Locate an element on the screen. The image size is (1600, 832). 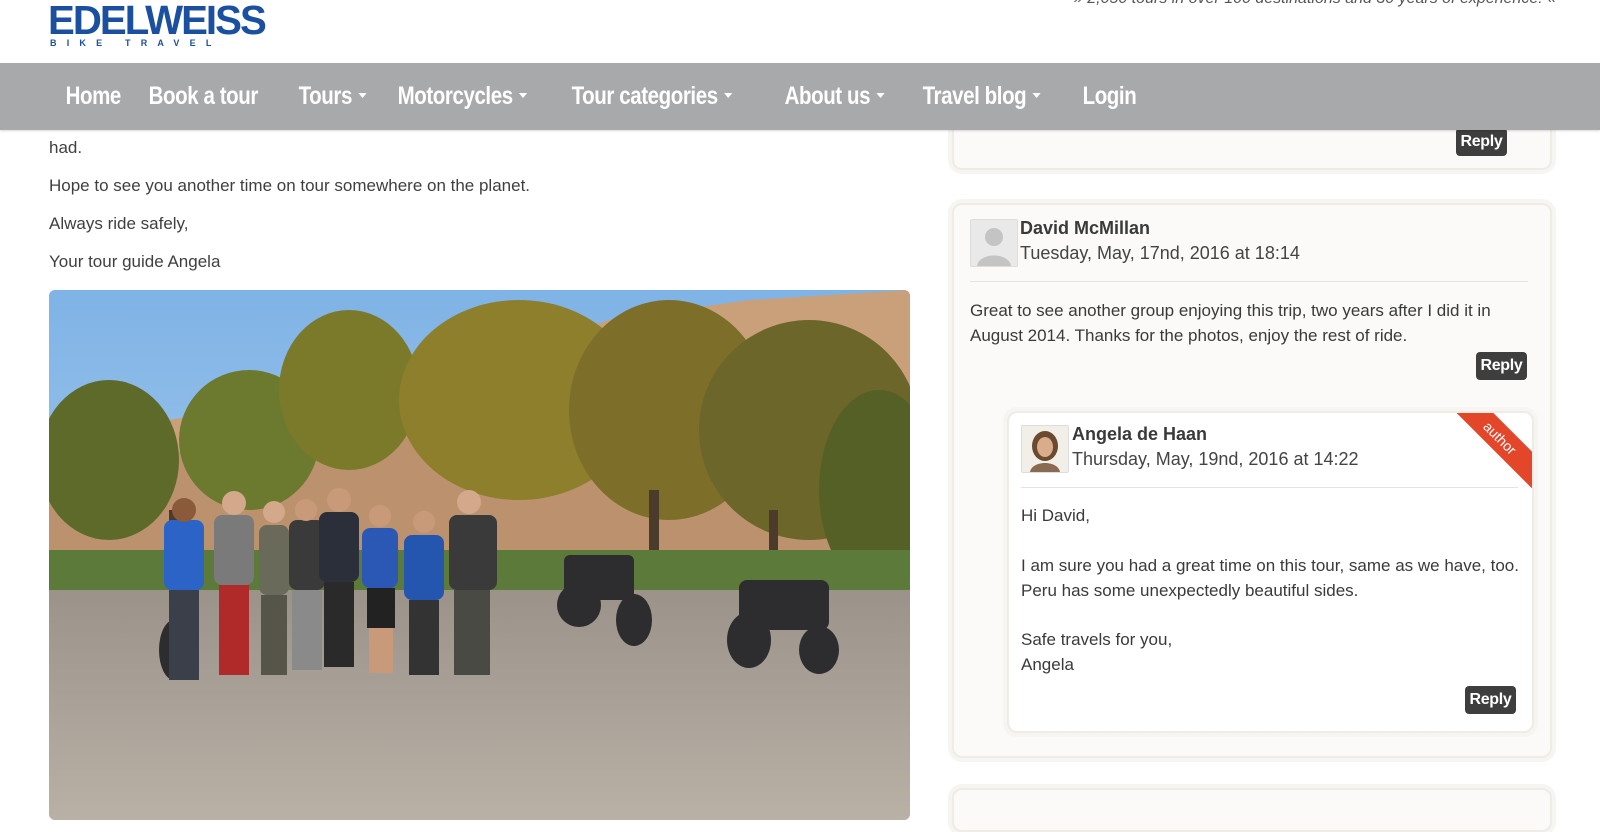
article-paragraph: Always ride safely, is located at coordinates (119, 223).